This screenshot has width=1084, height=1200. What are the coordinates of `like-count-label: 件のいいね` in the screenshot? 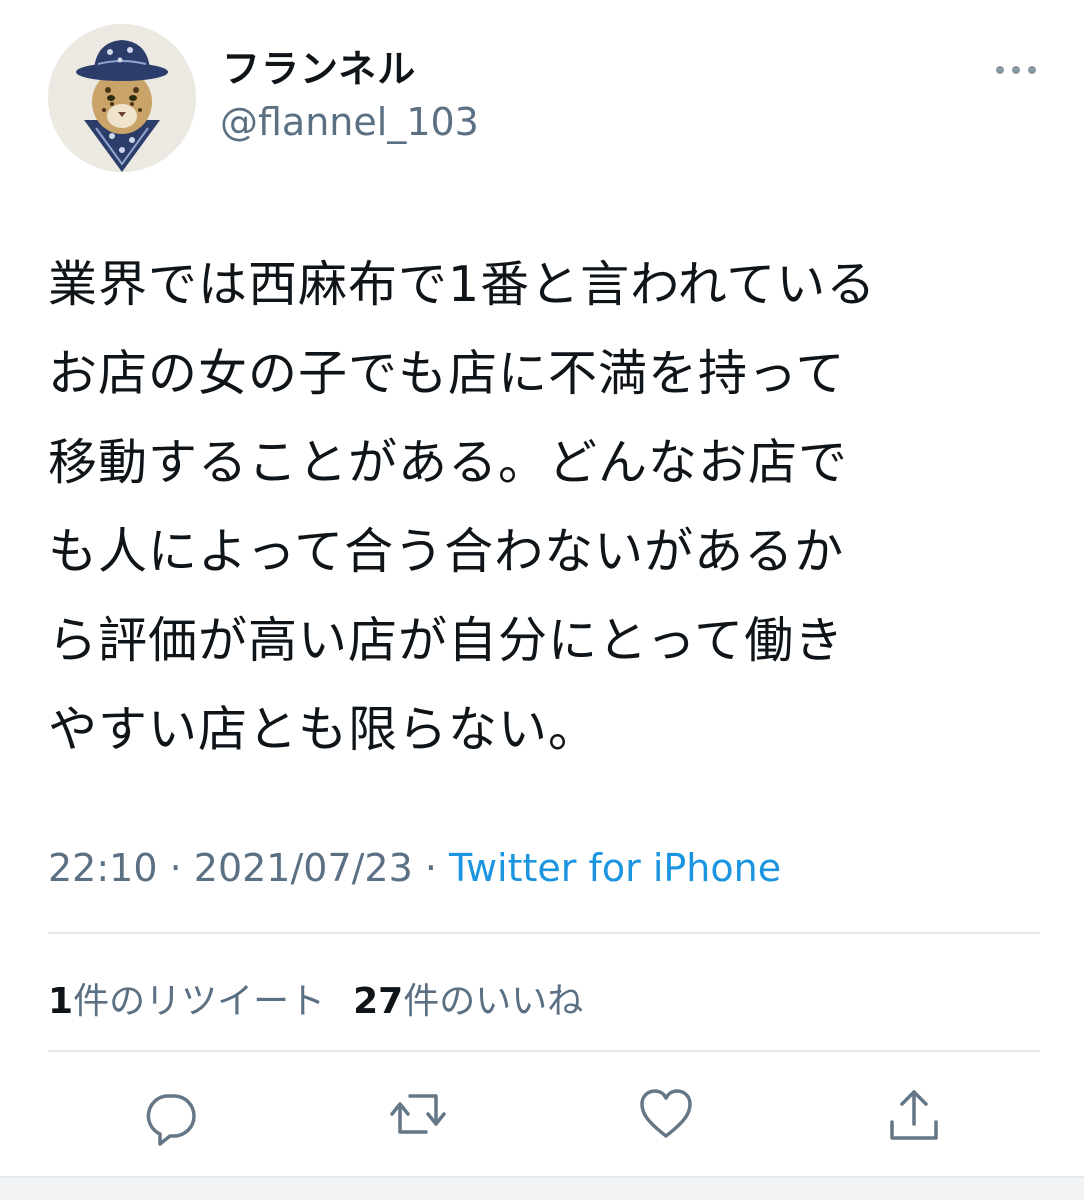 It's located at (493, 1001).